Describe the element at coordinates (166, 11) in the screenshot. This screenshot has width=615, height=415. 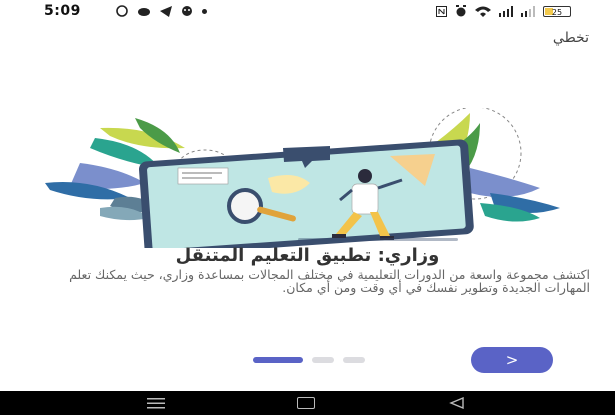
I see `telegram-icon` at that location.